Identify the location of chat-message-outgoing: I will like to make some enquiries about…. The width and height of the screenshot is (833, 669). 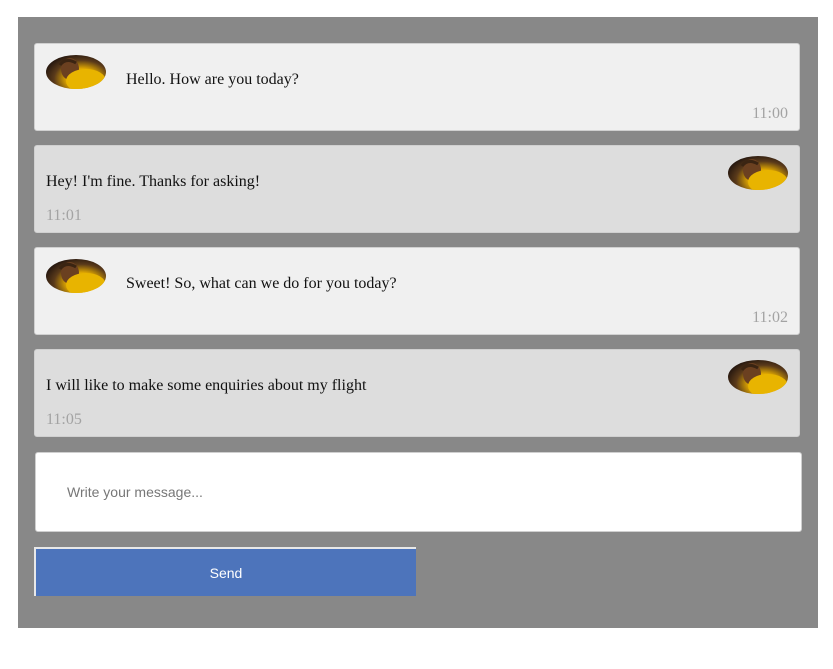
(417, 393).